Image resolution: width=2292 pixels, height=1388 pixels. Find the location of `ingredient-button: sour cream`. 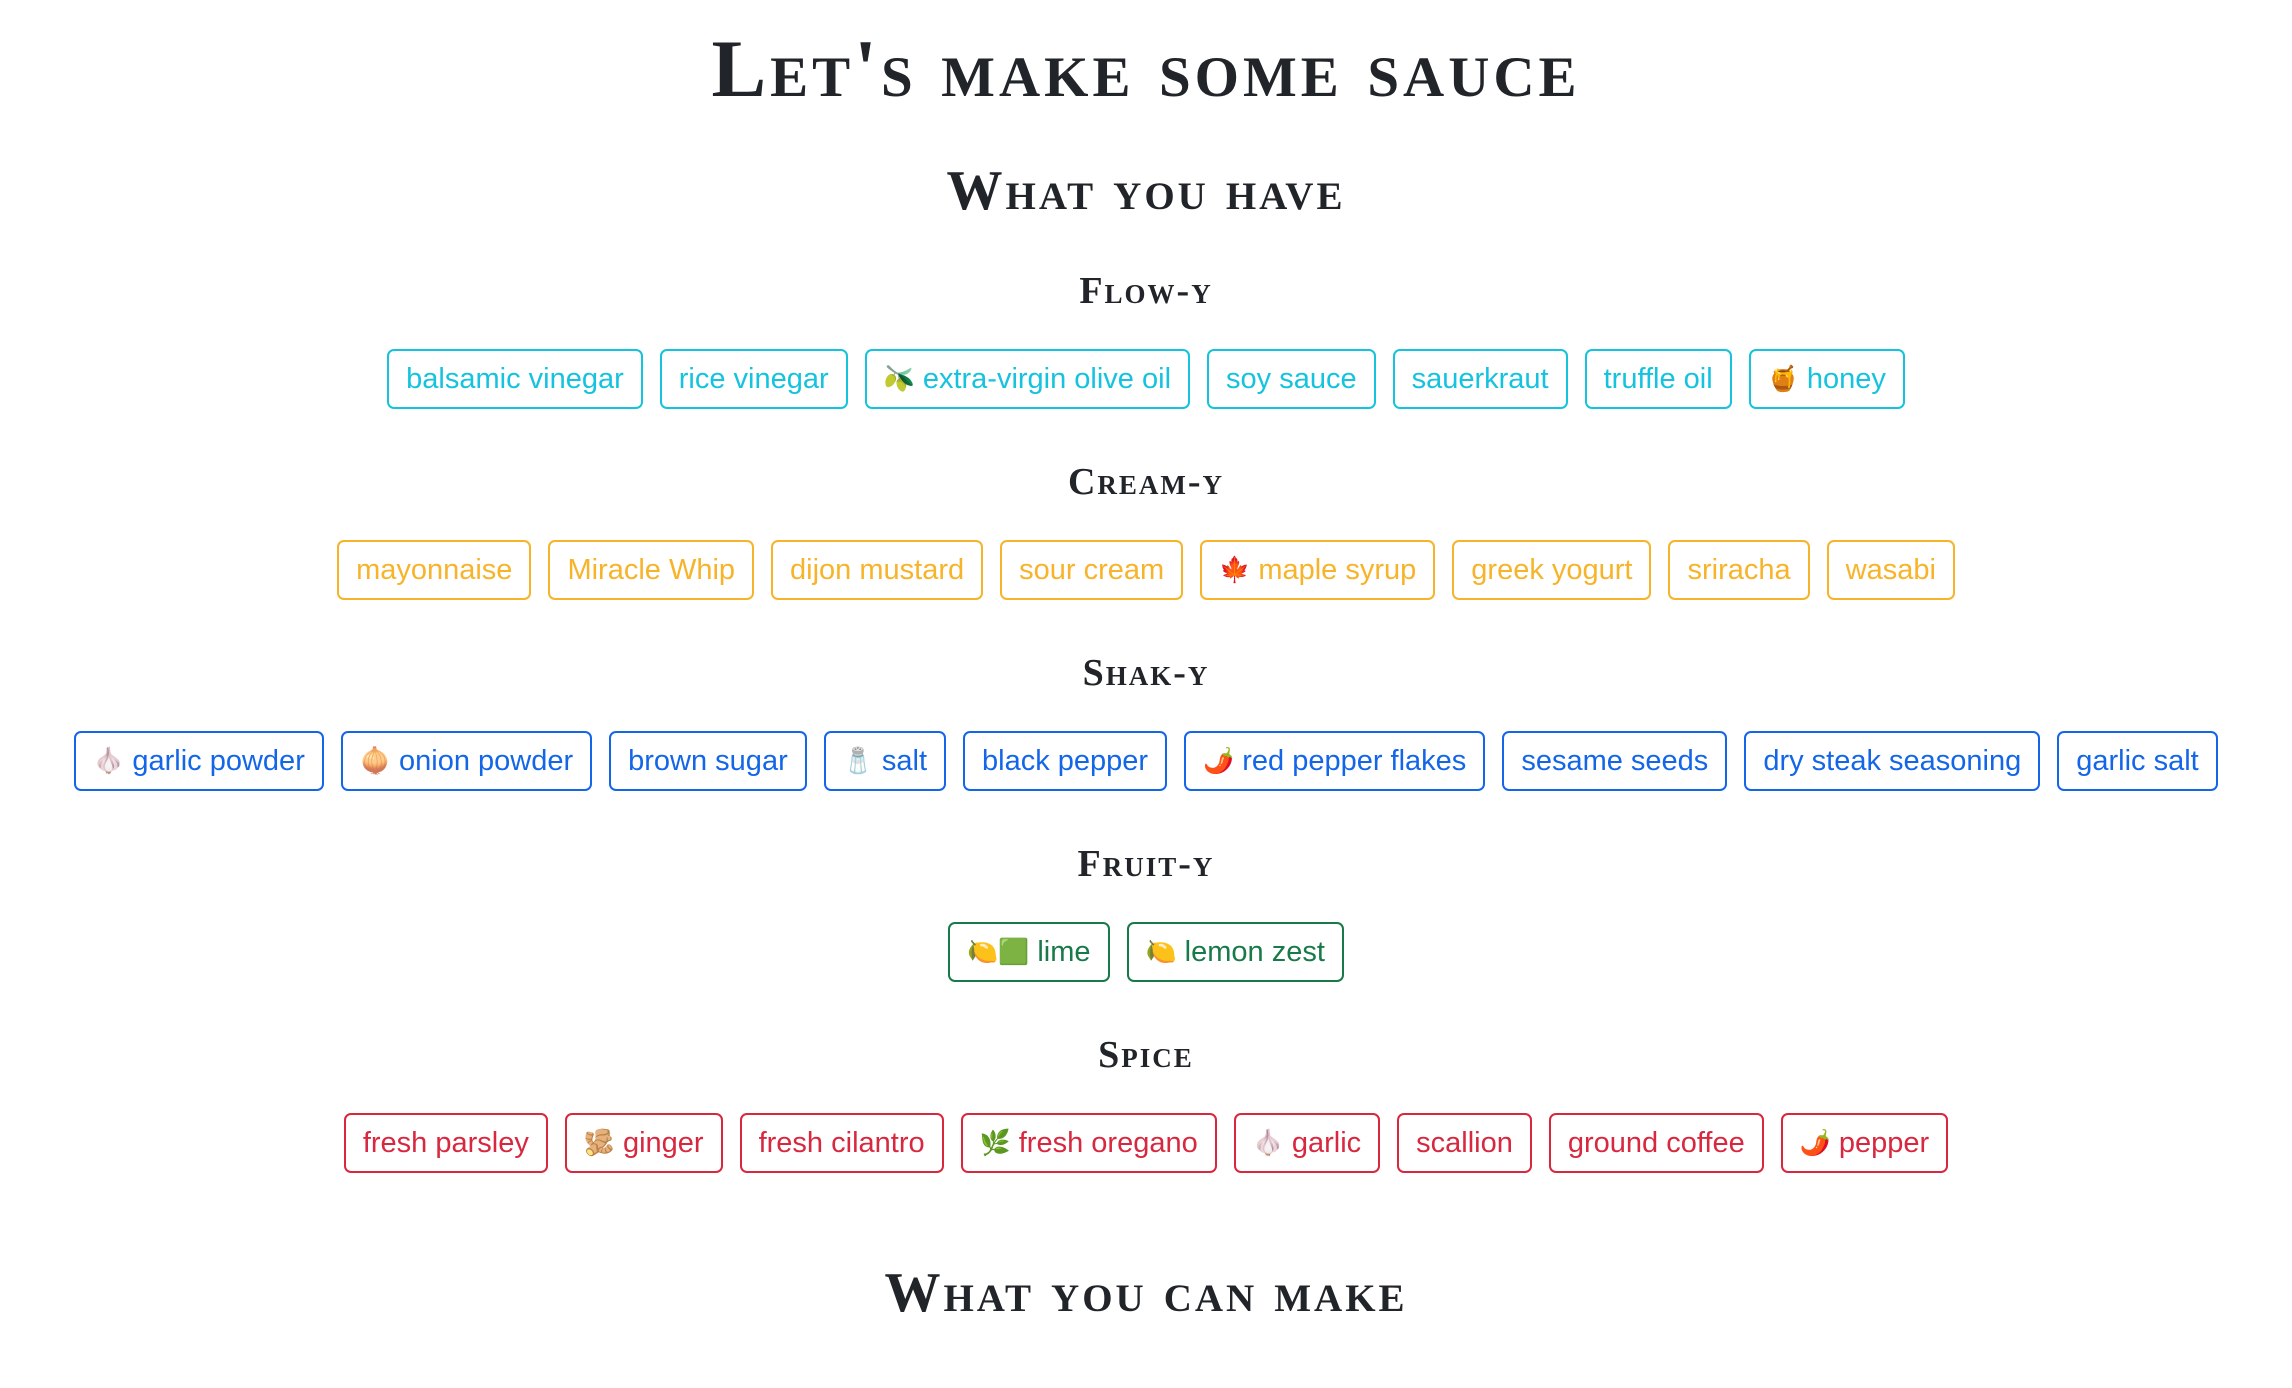

ingredient-button: sour cream is located at coordinates (1092, 570).